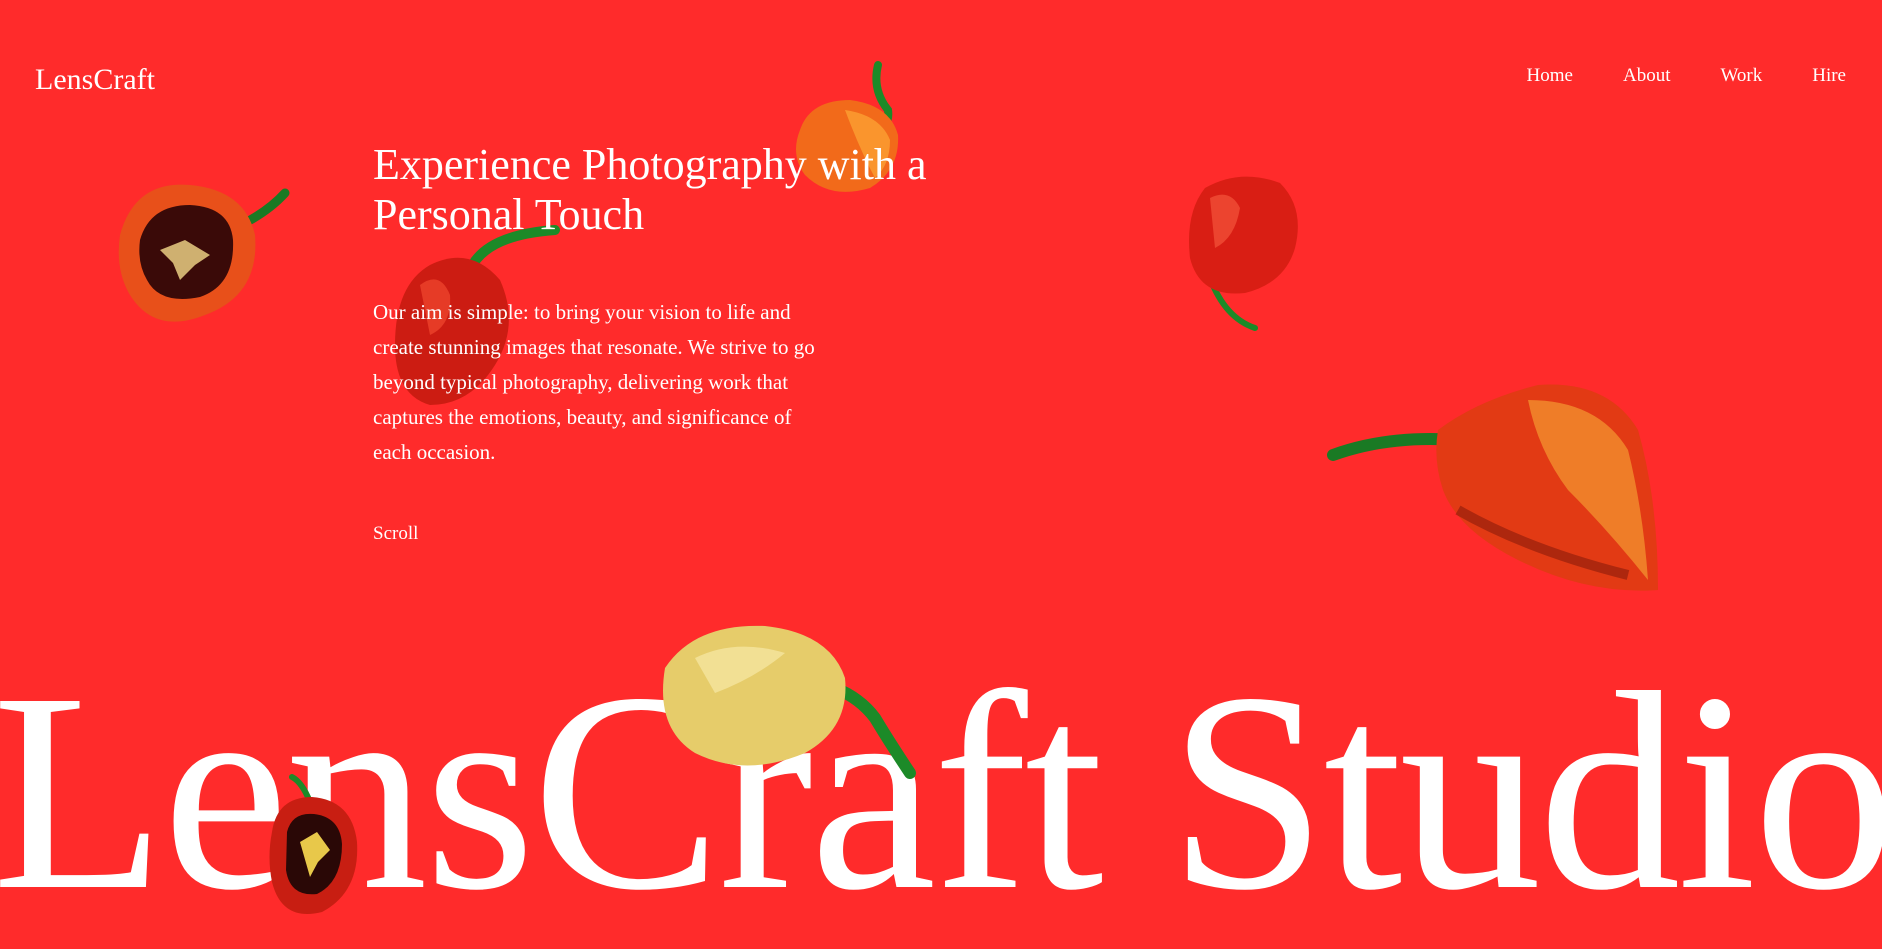 The width and height of the screenshot is (1882, 949). I want to click on nav-home-link: Home, so click(1550, 76).